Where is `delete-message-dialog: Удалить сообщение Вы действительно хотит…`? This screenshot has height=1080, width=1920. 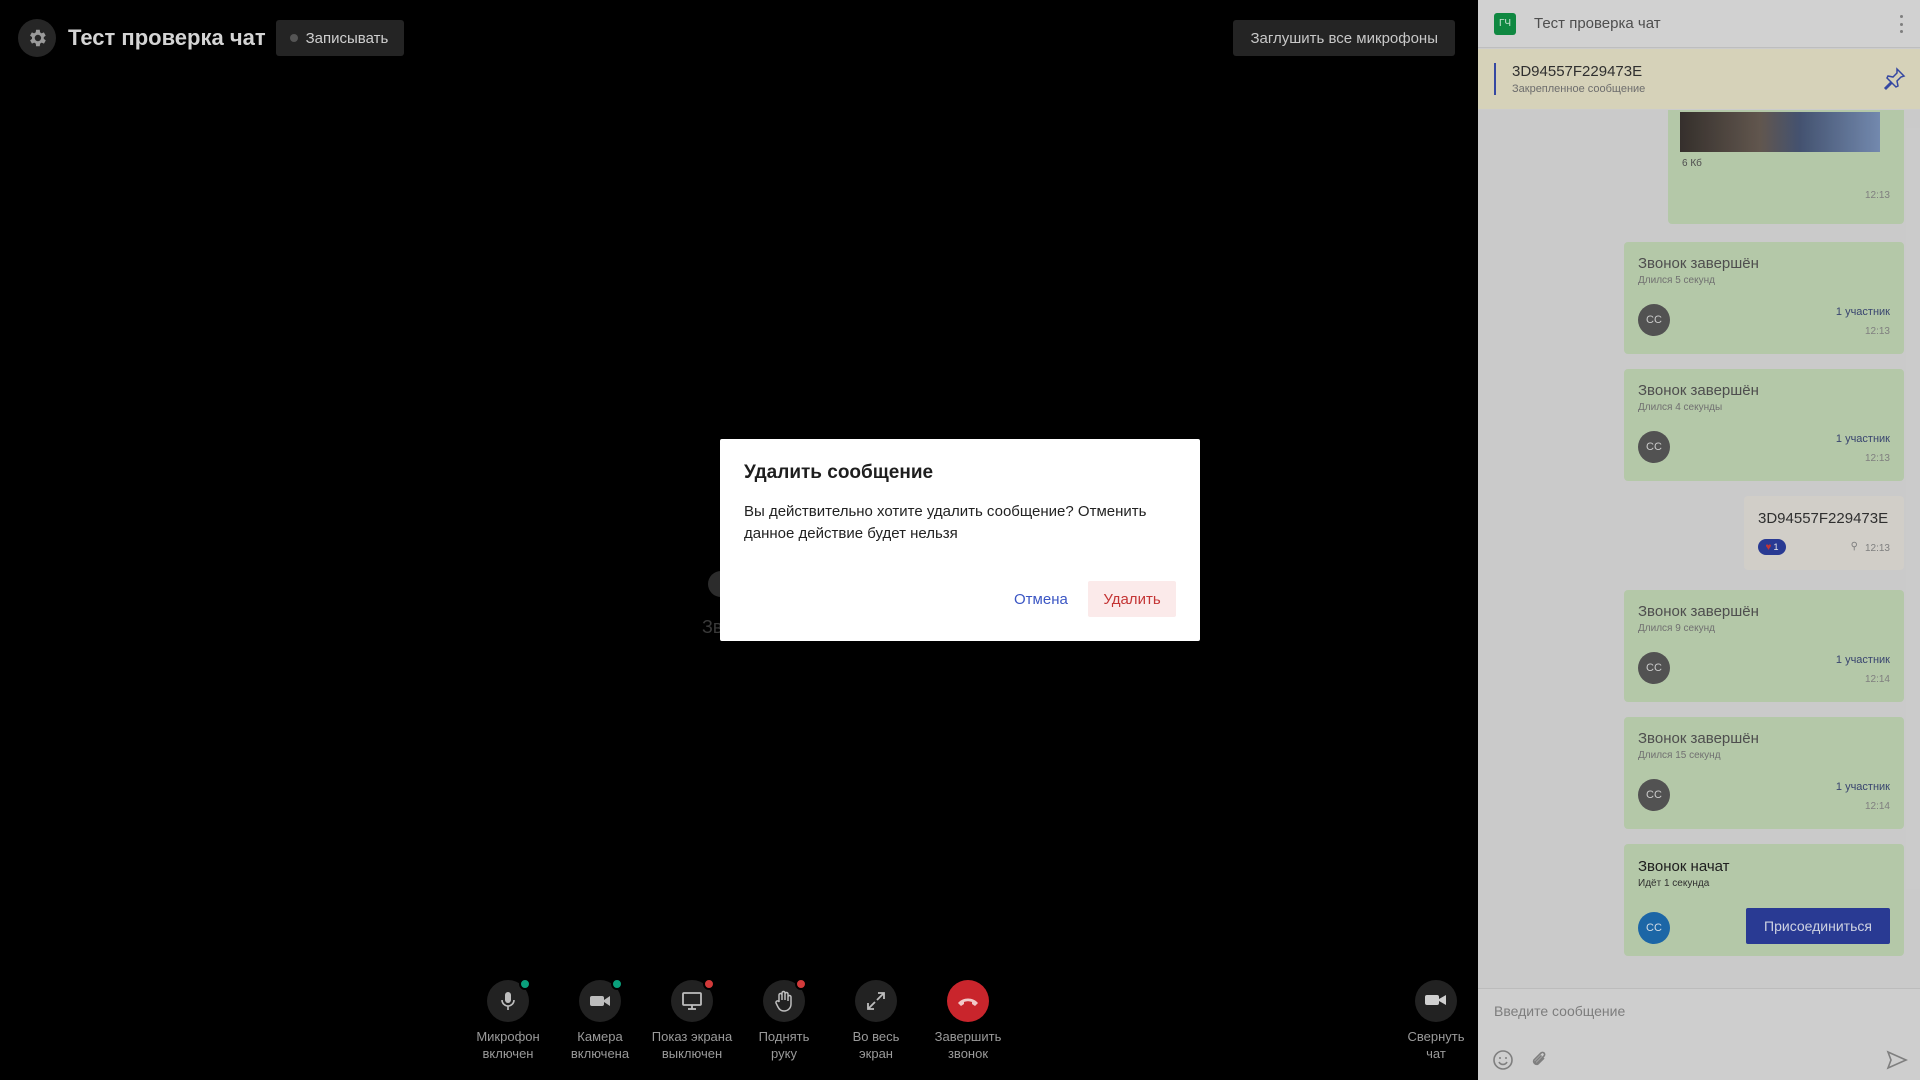 delete-message-dialog: Удалить сообщение Вы действительно хотит… is located at coordinates (960, 540).